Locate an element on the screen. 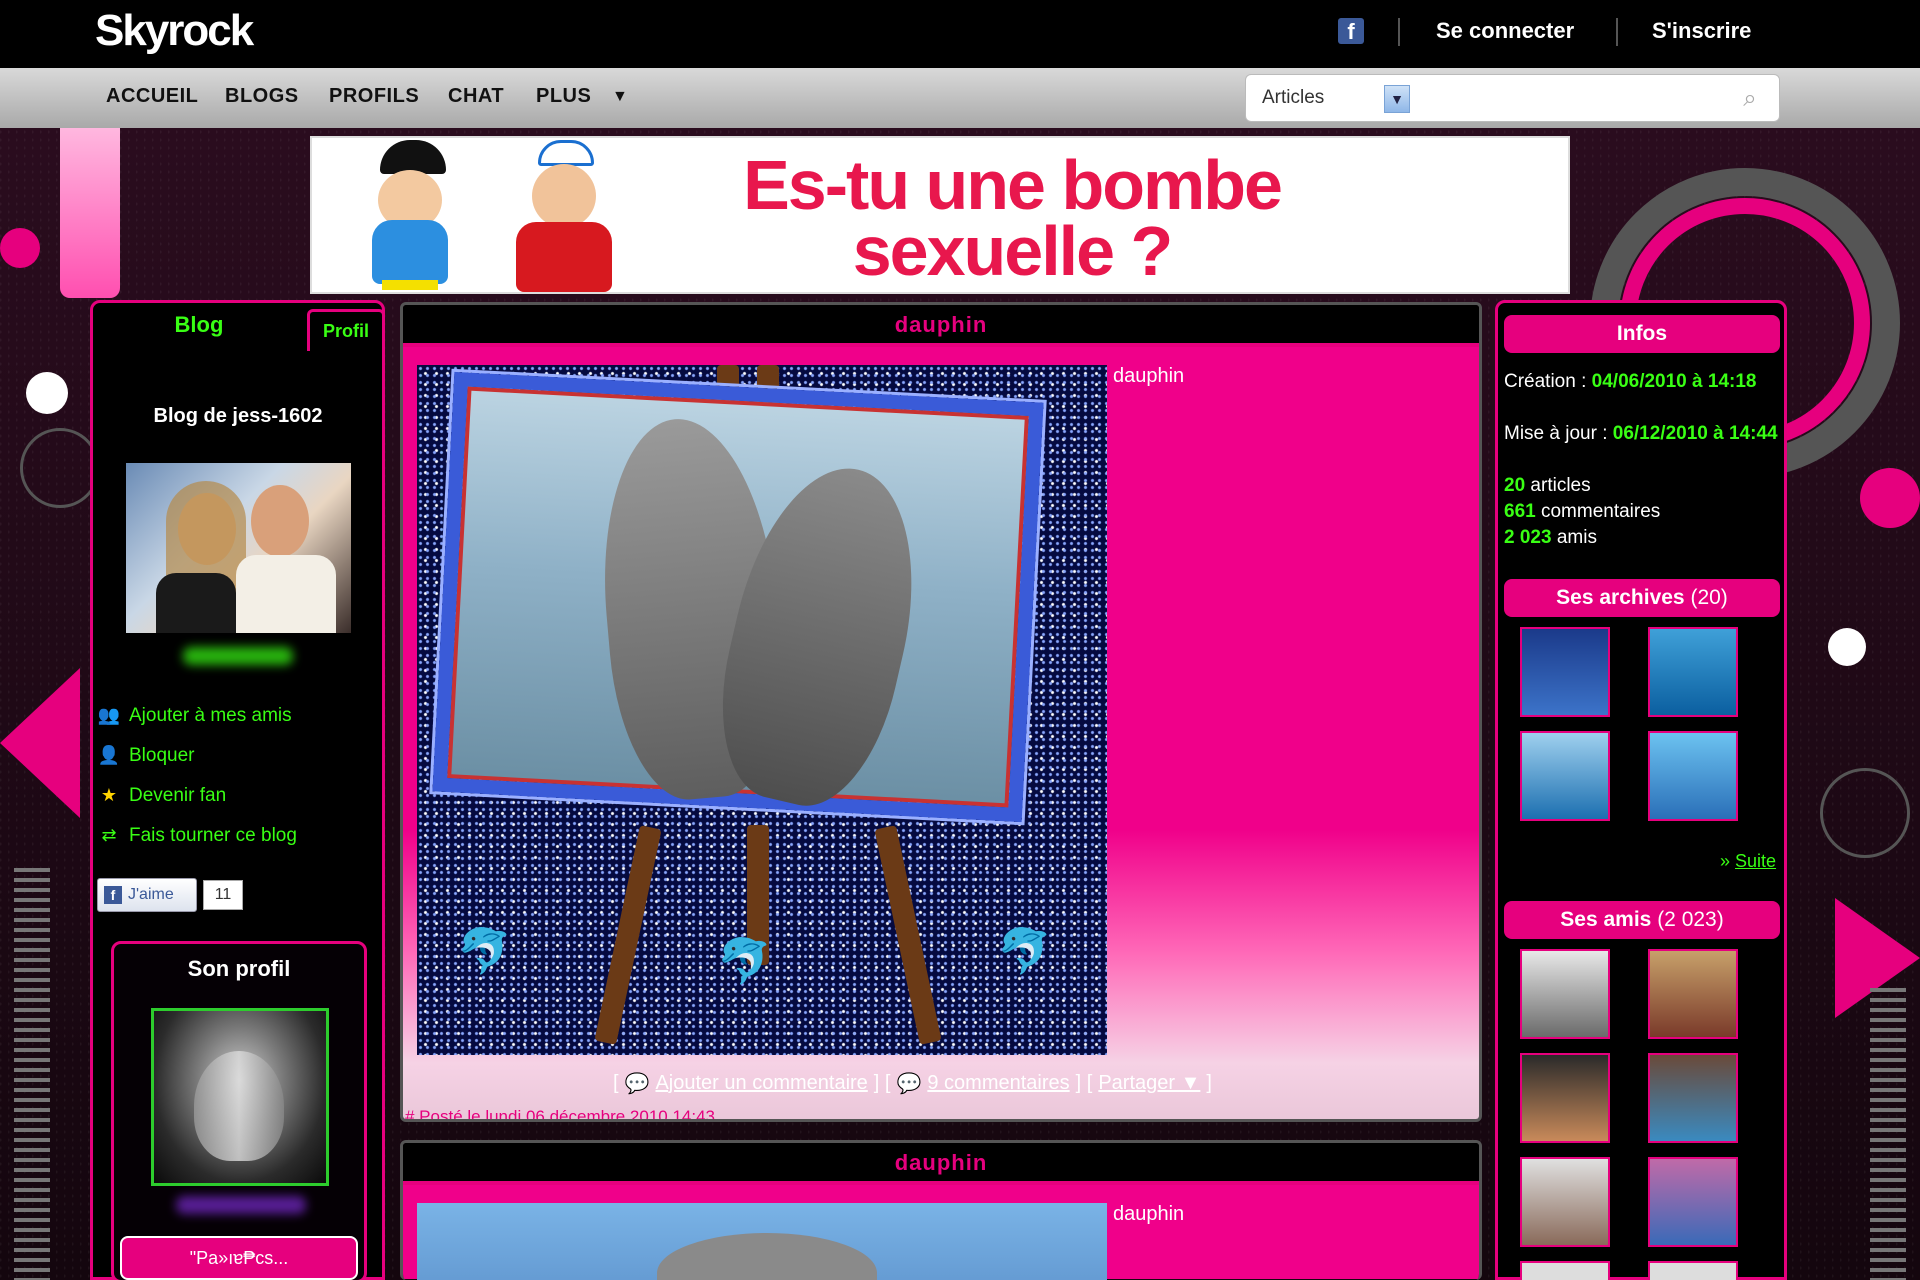 The width and height of the screenshot is (1920, 1280). decorative-ring is located at coordinates (60, 468).